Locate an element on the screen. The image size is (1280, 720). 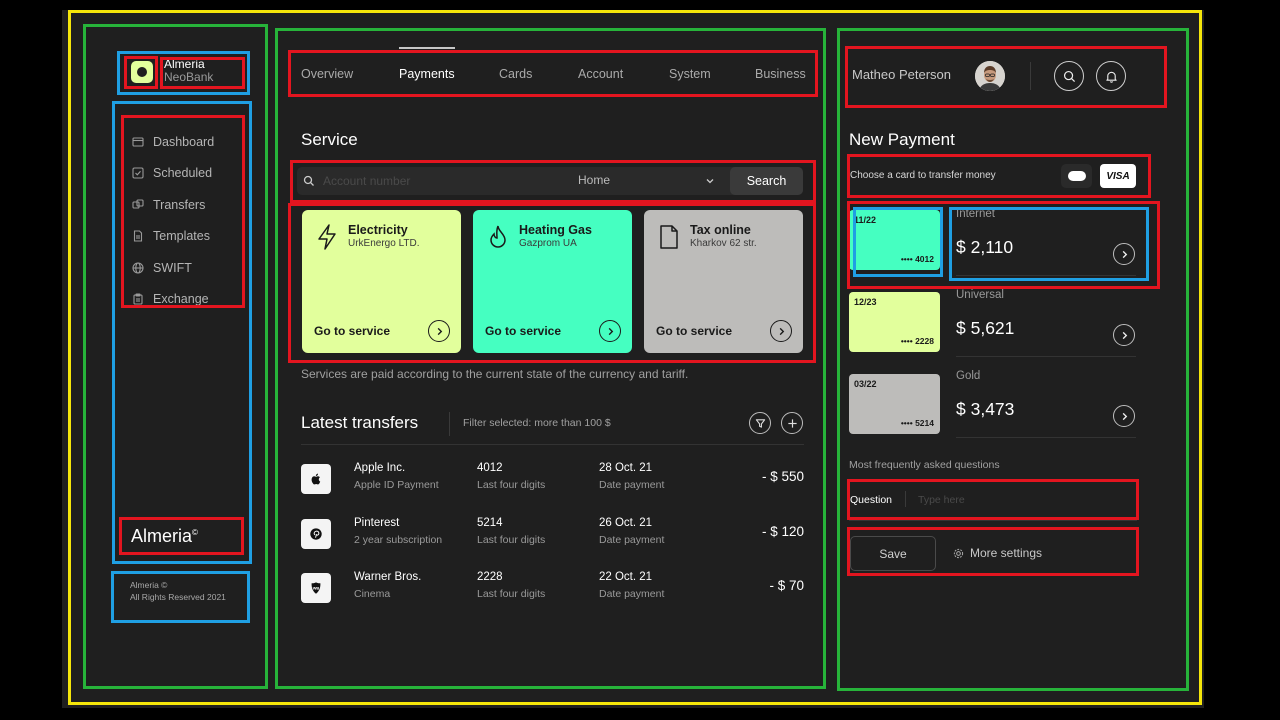
faq-label: Most frequently asked questions is located at coordinates (924, 465).